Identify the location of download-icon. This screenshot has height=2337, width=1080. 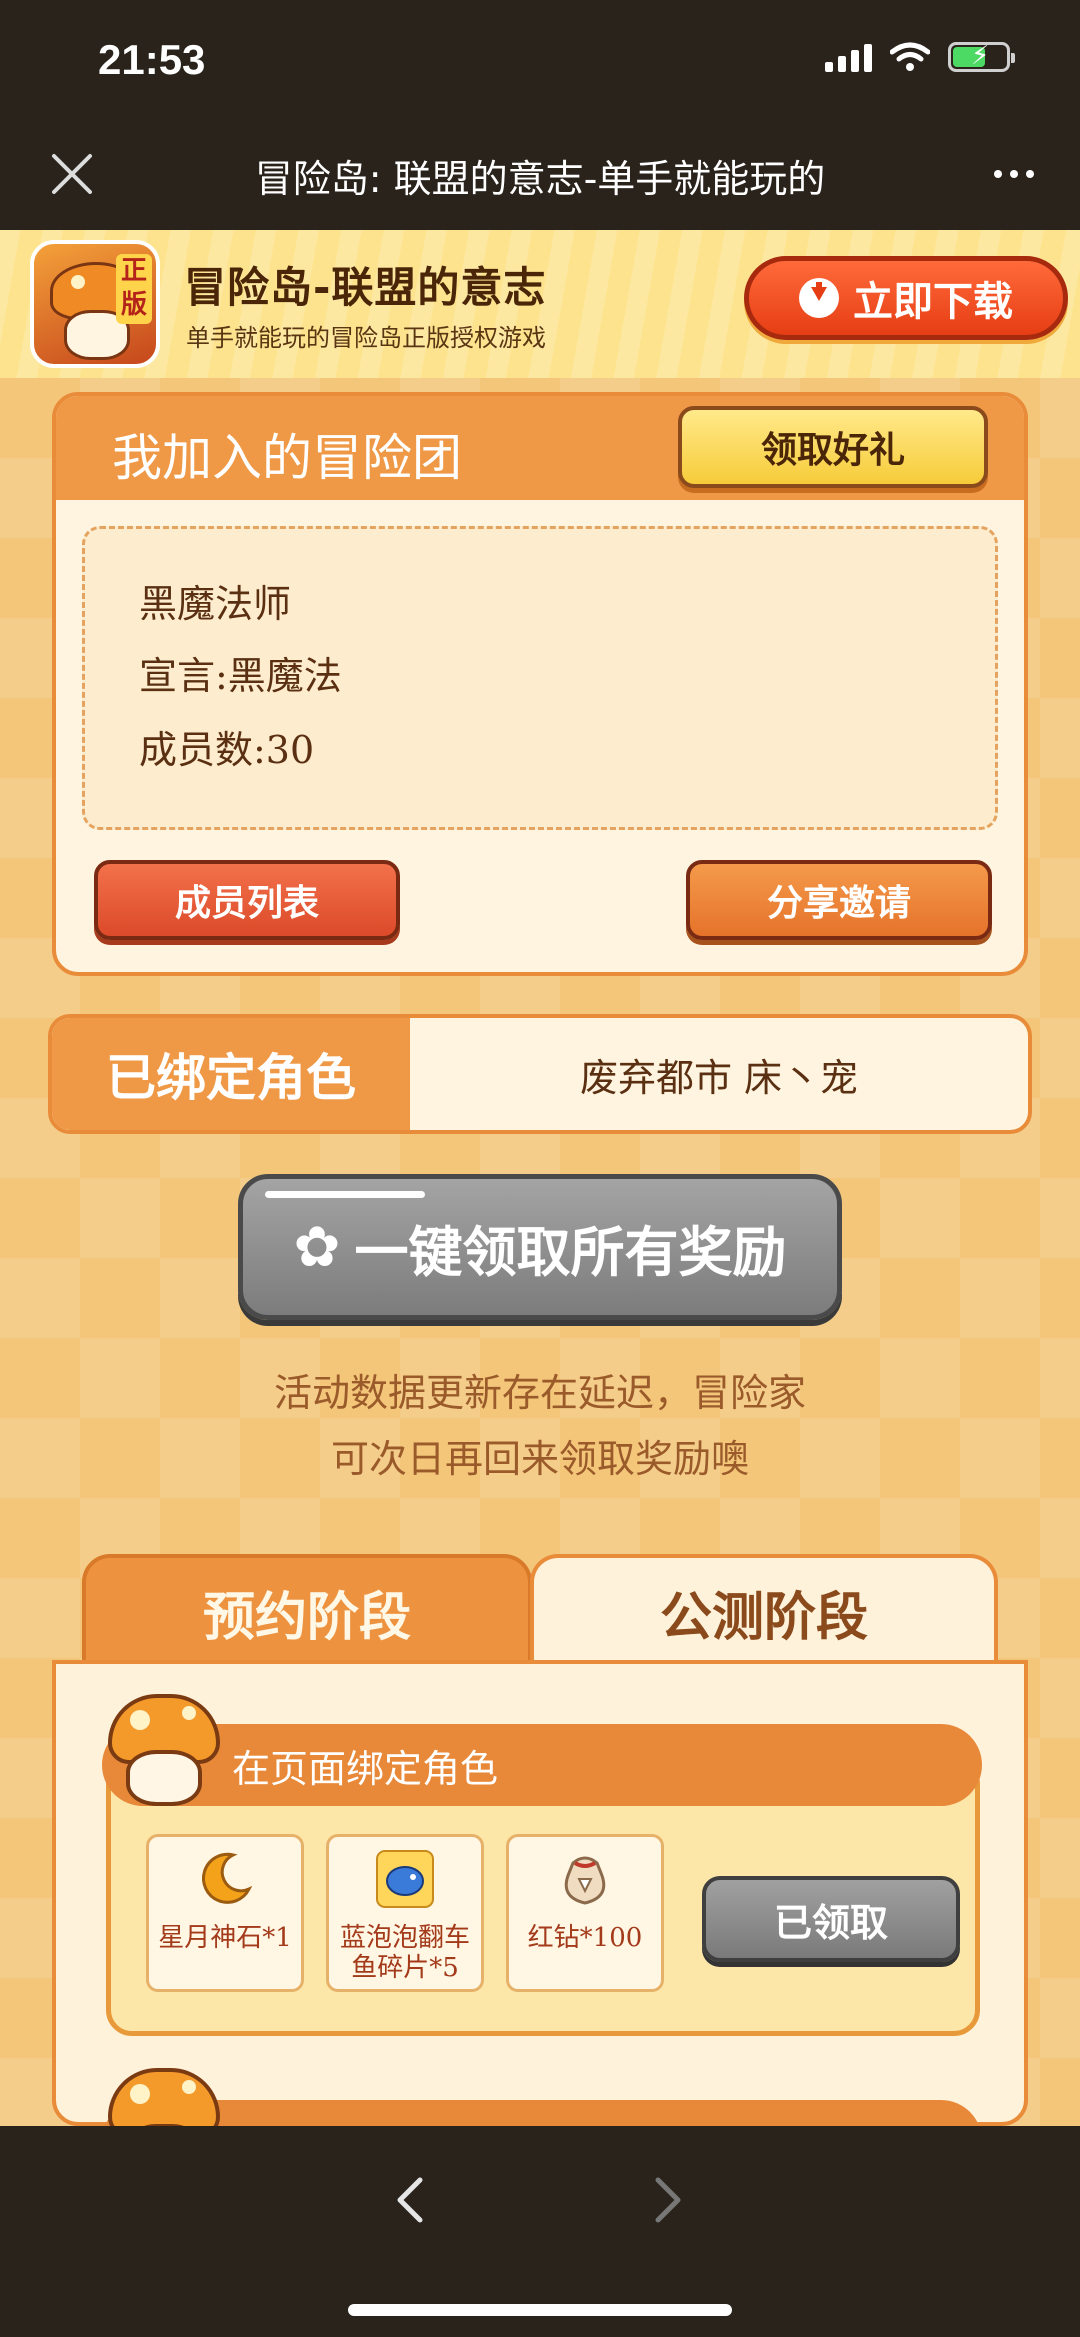
(819, 298).